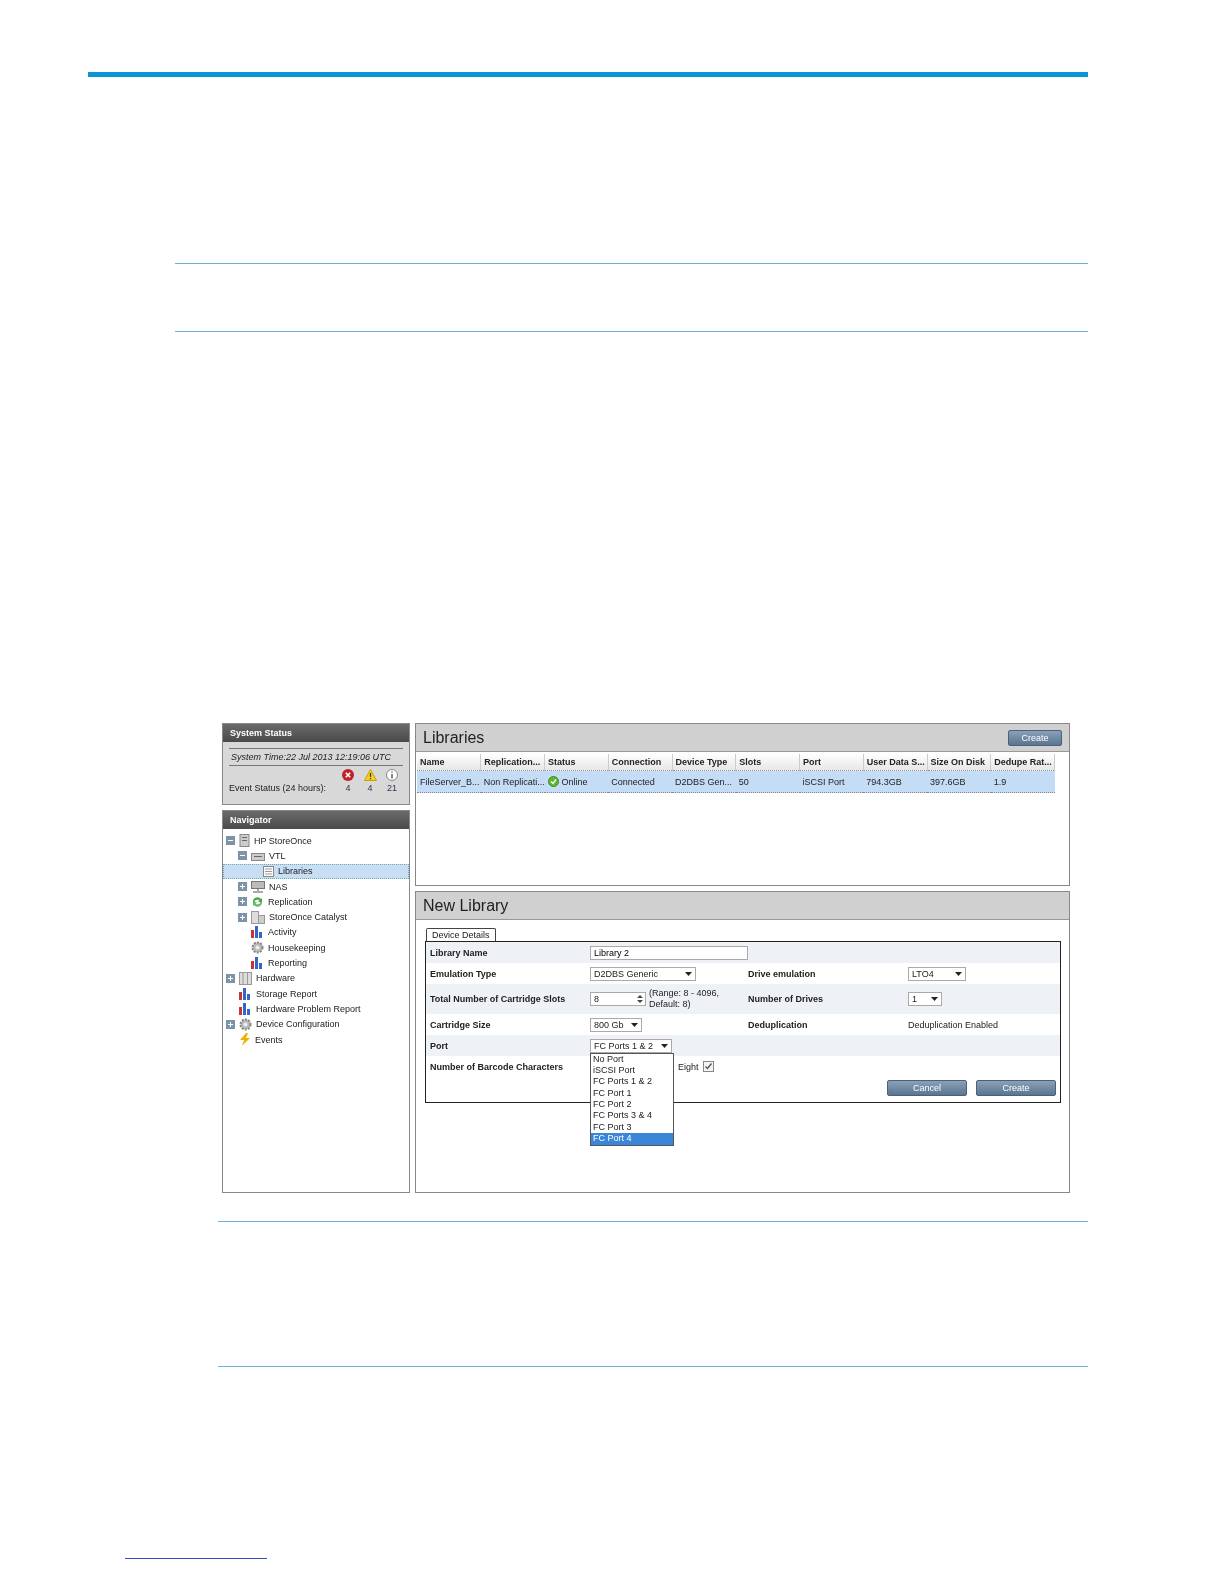 This screenshot has width=1224, height=1584. Describe the element at coordinates (316, 1024) in the screenshot. I see `tree-item: Device Configuration` at that location.